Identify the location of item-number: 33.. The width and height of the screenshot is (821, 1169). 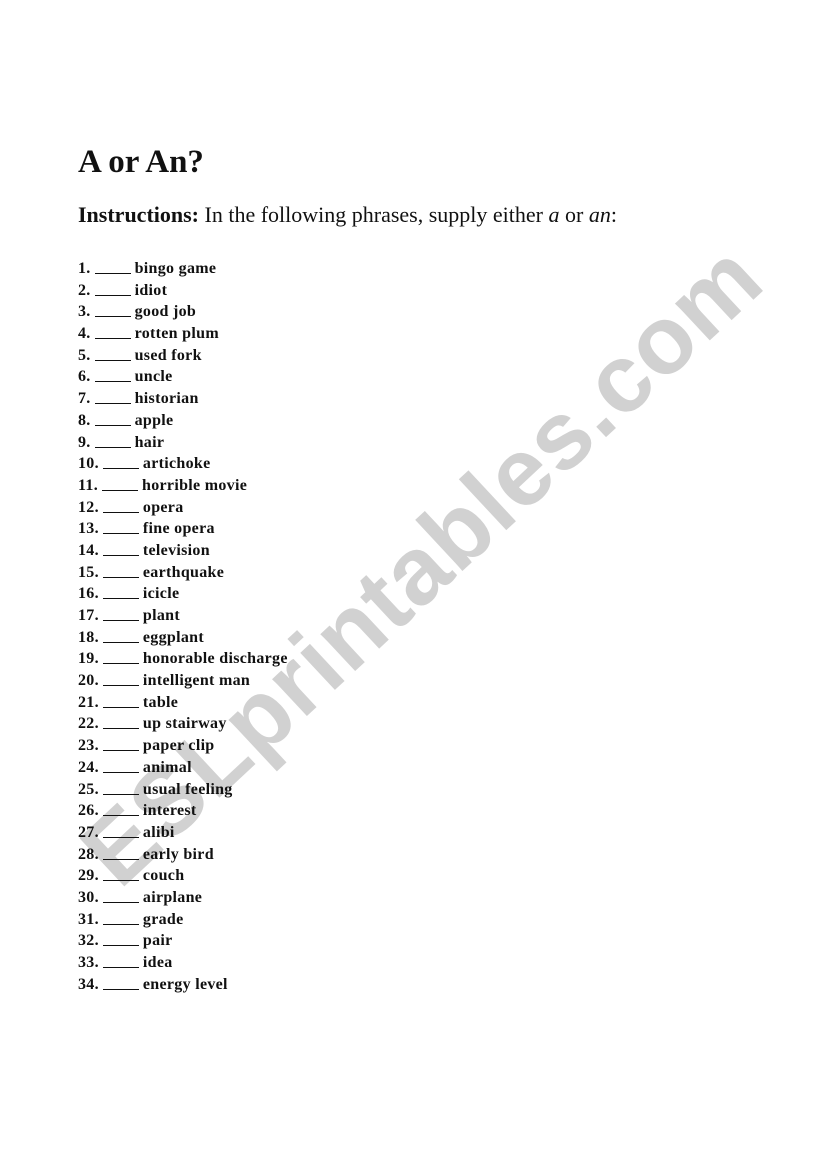
(88, 962).